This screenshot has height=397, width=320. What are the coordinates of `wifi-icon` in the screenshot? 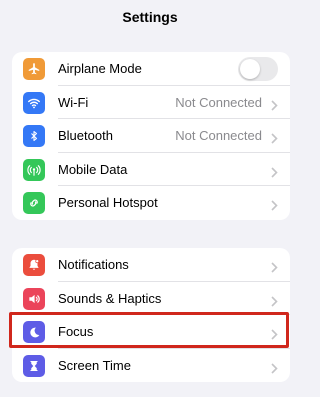 It's located at (34, 102).